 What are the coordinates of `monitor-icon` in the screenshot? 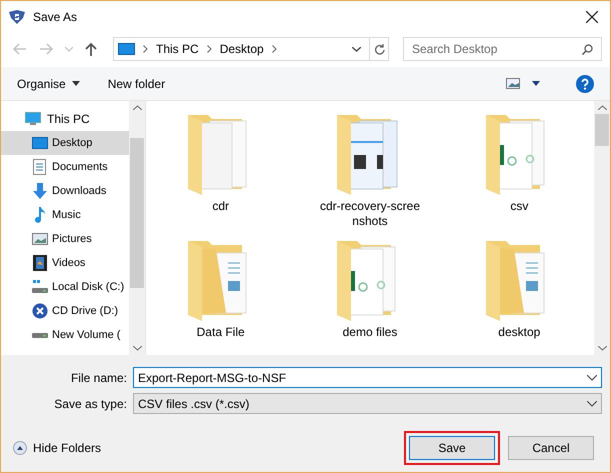 It's located at (33, 119).